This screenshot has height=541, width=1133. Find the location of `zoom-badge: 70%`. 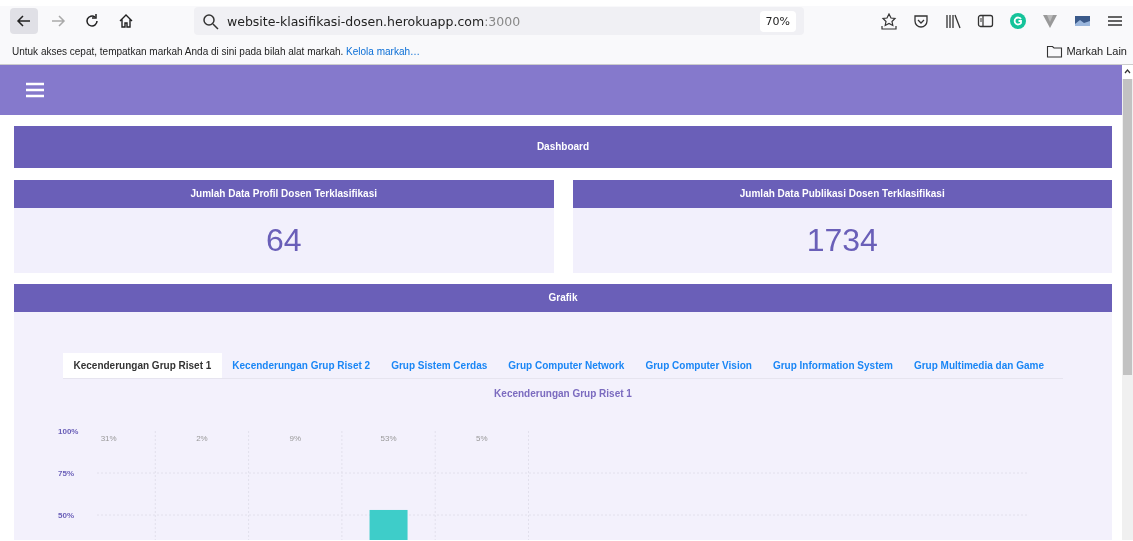

zoom-badge: 70% is located at coordinates (777, 21).